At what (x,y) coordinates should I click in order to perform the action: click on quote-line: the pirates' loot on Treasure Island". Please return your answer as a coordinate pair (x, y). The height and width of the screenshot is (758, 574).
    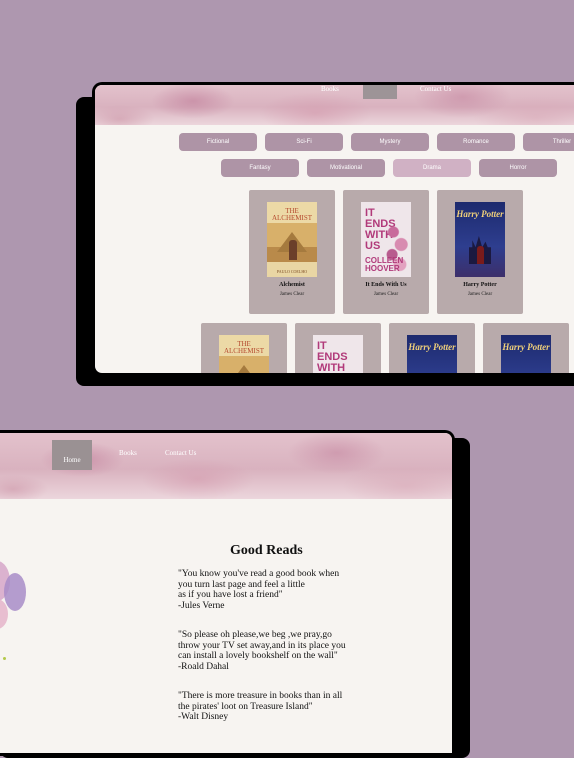
    Looking at the image, I should click on (245, 706).